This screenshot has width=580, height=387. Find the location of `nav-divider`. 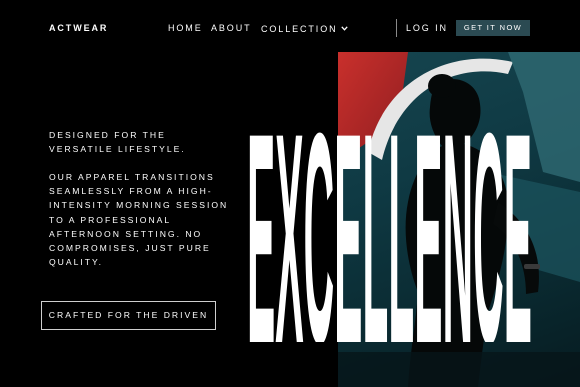

nav-divider is located at coordinates (396, 28).